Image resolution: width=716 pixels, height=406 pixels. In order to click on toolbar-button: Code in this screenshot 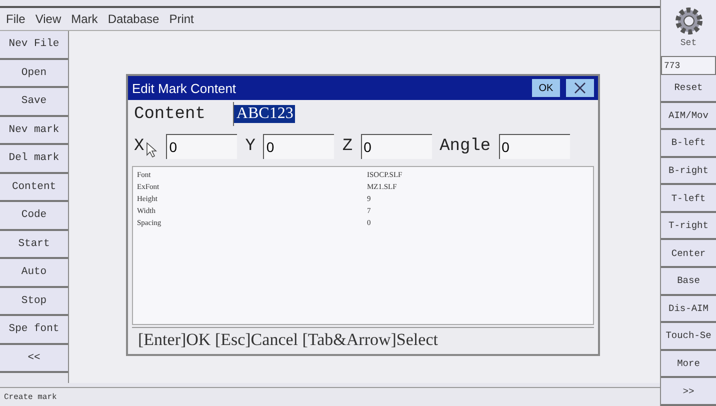, I will do `click(34, 216)`.